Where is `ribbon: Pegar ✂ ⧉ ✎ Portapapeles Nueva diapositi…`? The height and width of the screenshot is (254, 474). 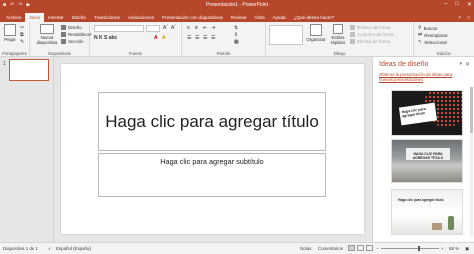 ribbon: Pegar ✂ ⧉ ✎ Portapapeles Nueva diapositi… is located at coordinates (237, 39).